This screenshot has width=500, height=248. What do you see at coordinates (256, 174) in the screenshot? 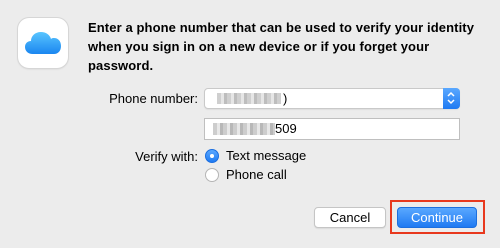
I see `radio-phone-call-label: Phone call` at bounding box center [256, 174].